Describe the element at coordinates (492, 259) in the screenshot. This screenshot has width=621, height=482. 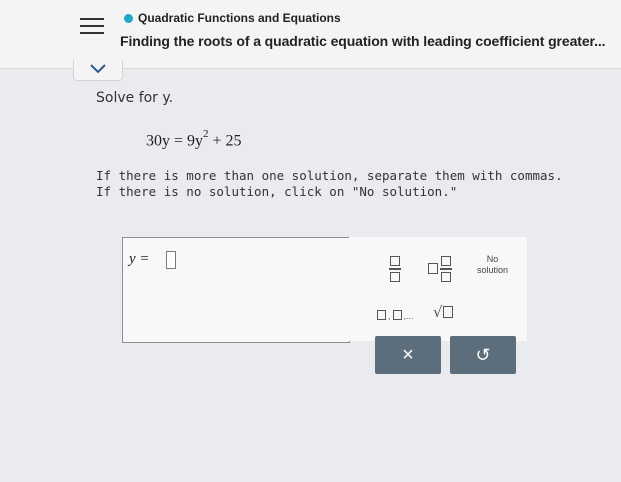
I see `no-solution-line1: No` at that location.